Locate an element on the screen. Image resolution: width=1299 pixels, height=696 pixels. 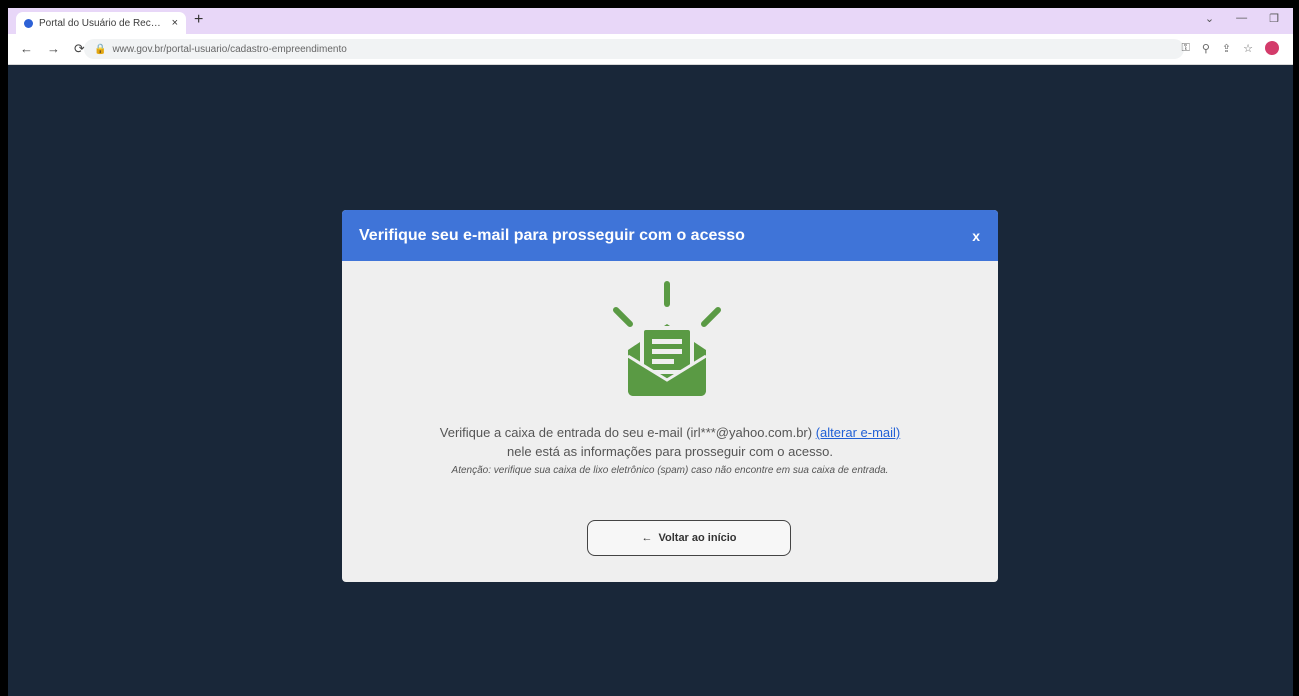
tab-close-button: × is located at coordinates (175, 23).